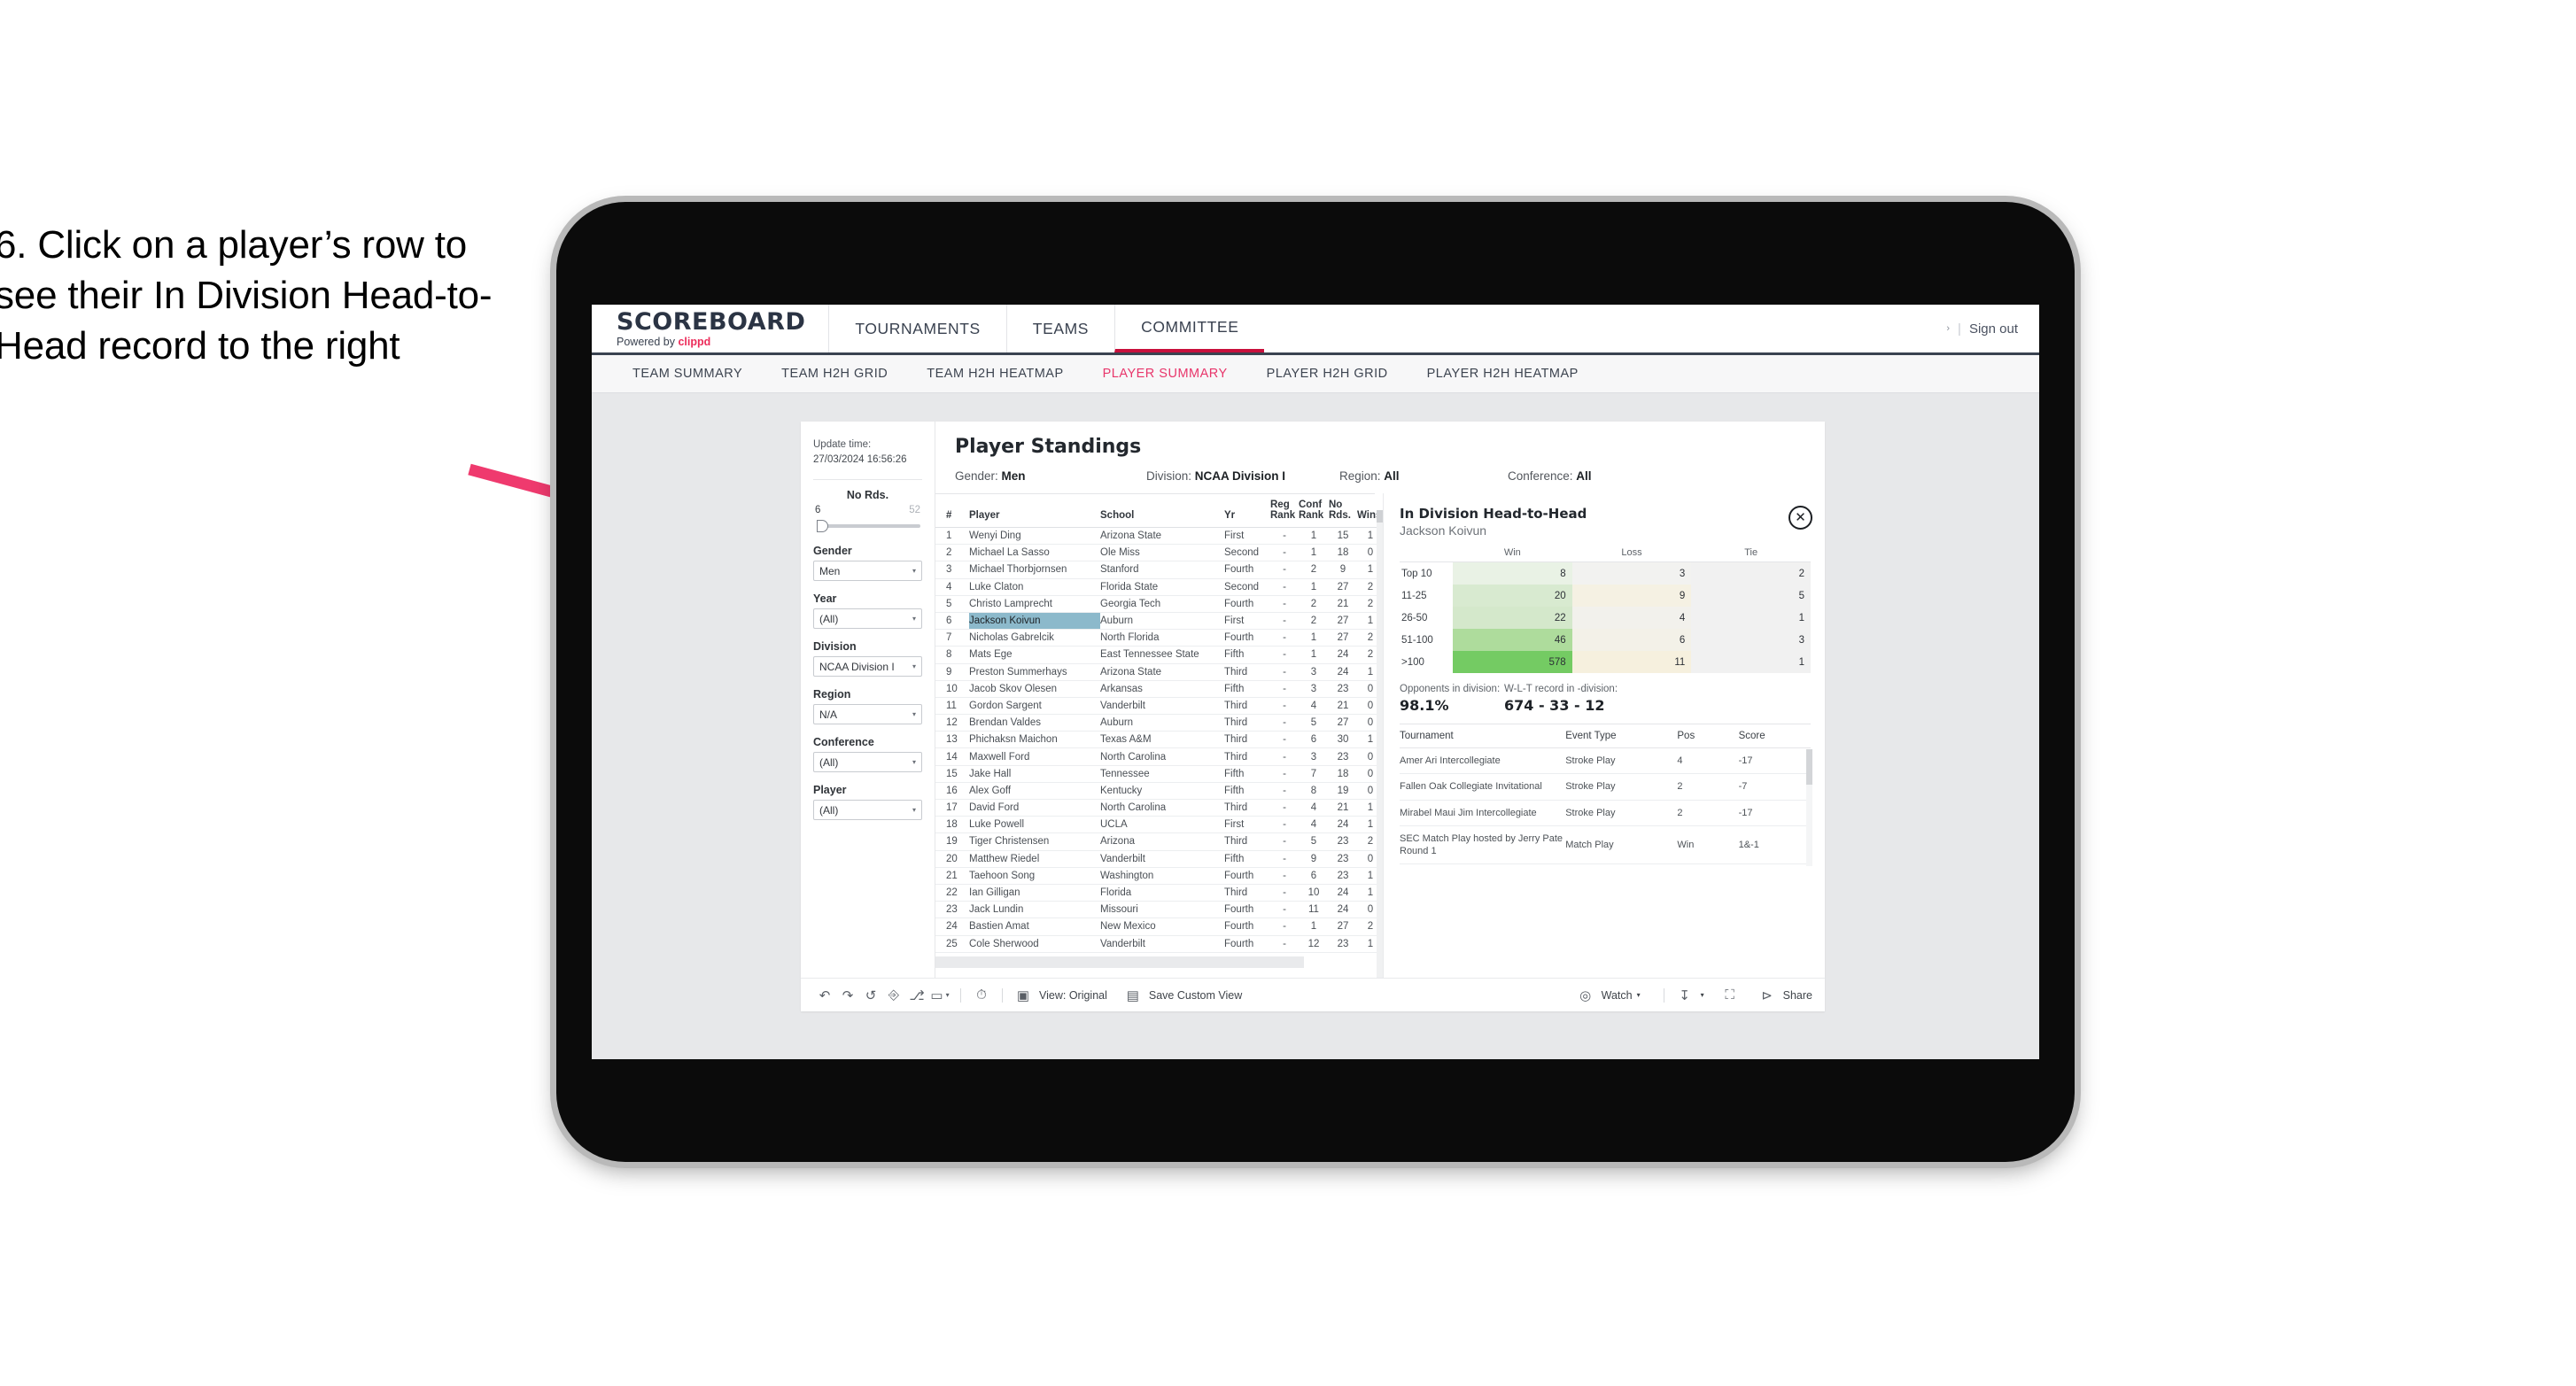 The width and height of the screenshot is (2576, 1386). What do you see at coordinates (1159, 893) in the screenshot?
I see `table-row: 22 Ian Gilligan Florida Third -10 24 1` at bounding box center [1159, 893].